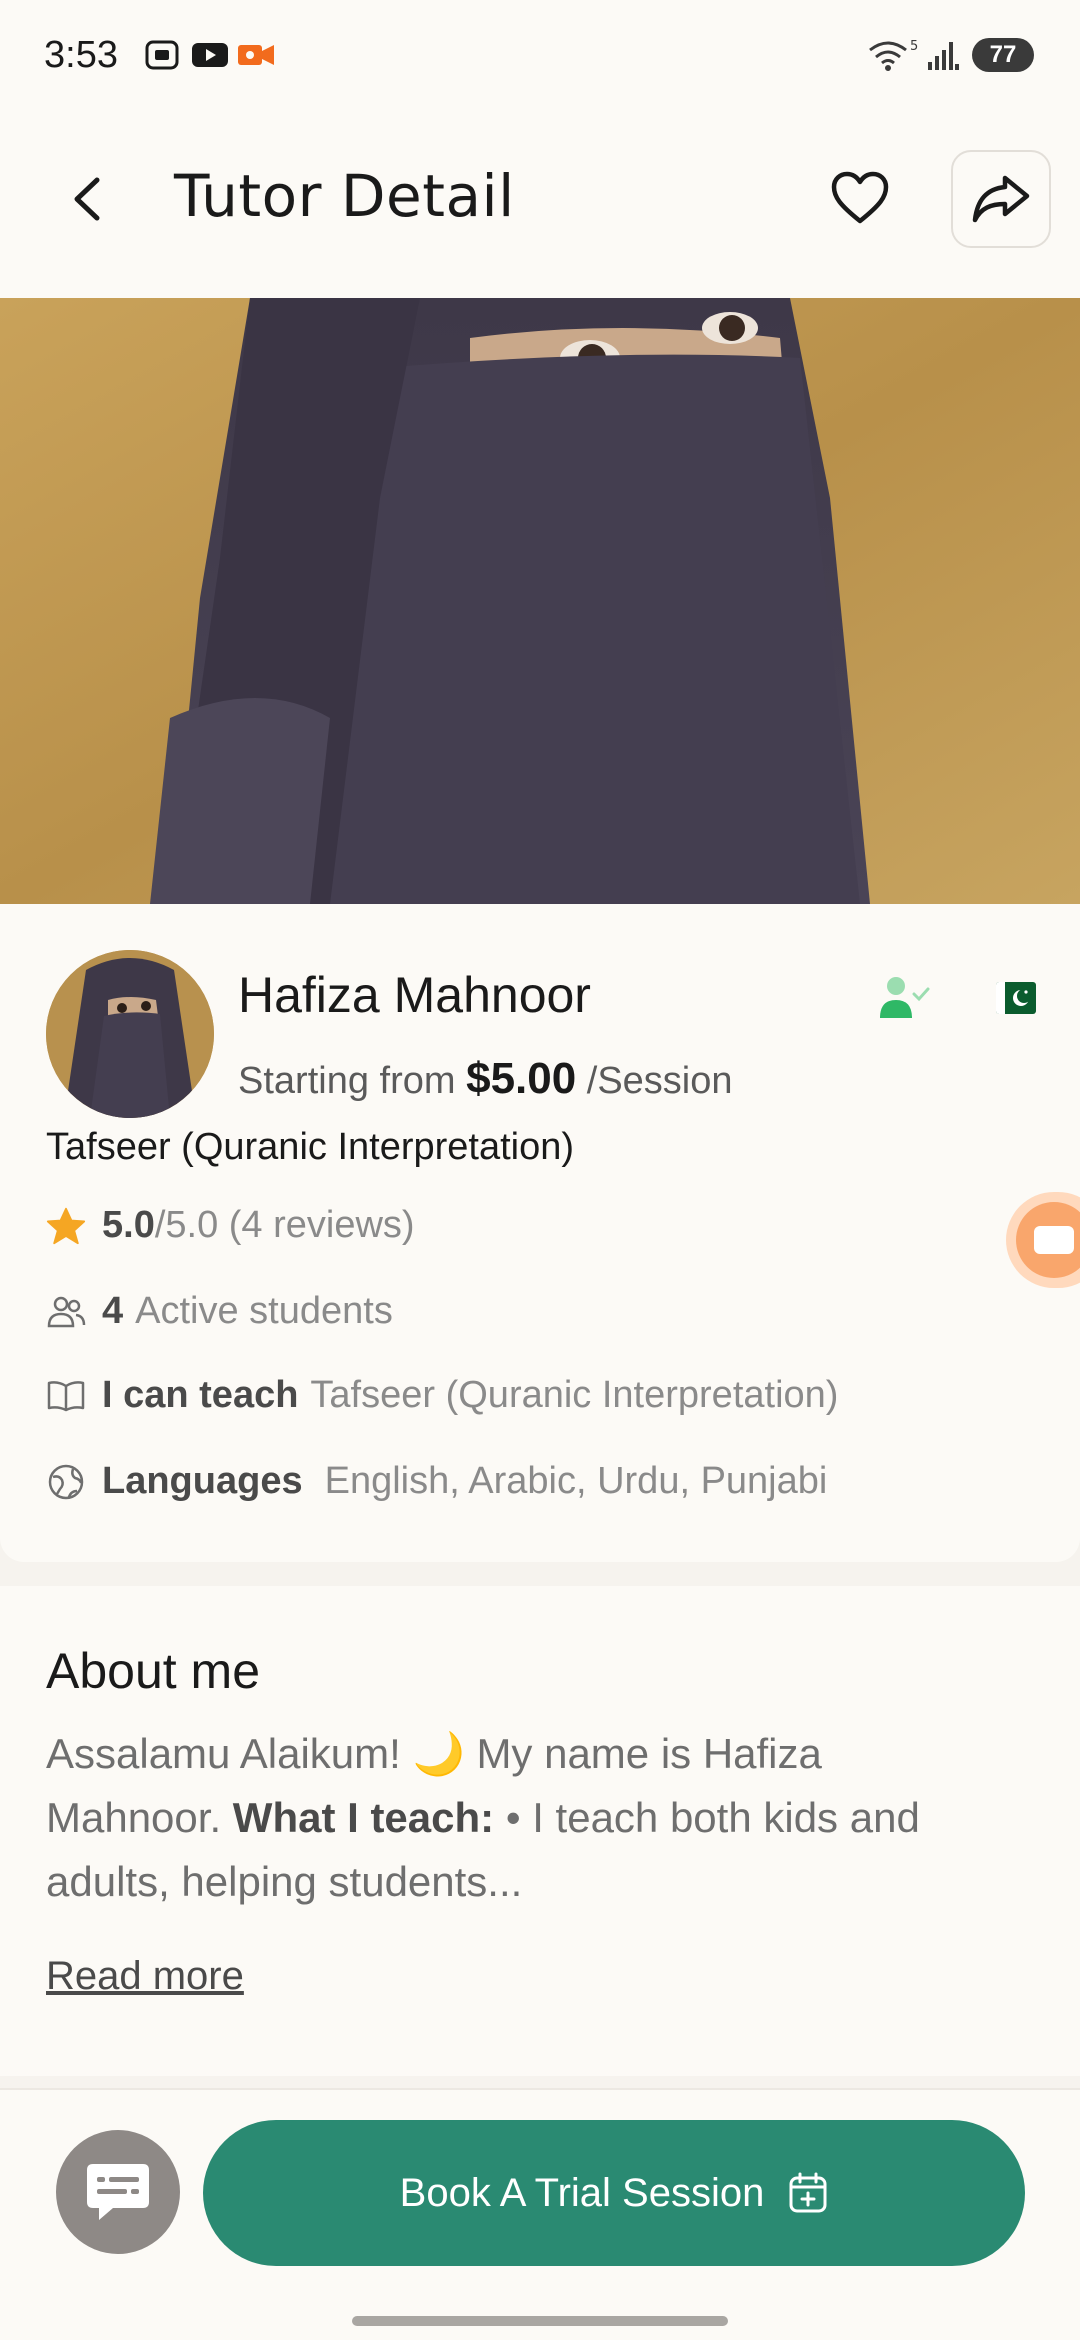 The width and height of the screenshot is (1080, 2340). Describe the element at coordinates (540, 55) in the screenshot. I see `status-bar: 3:53 5 77` at that location.